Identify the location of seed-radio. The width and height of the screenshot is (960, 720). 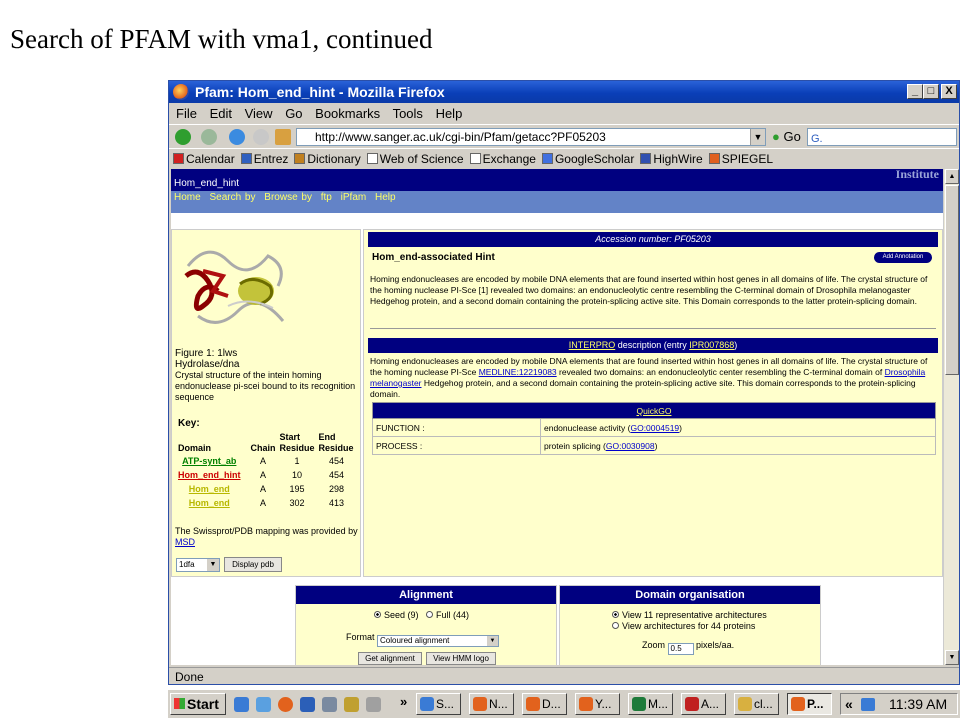
(377, 614).